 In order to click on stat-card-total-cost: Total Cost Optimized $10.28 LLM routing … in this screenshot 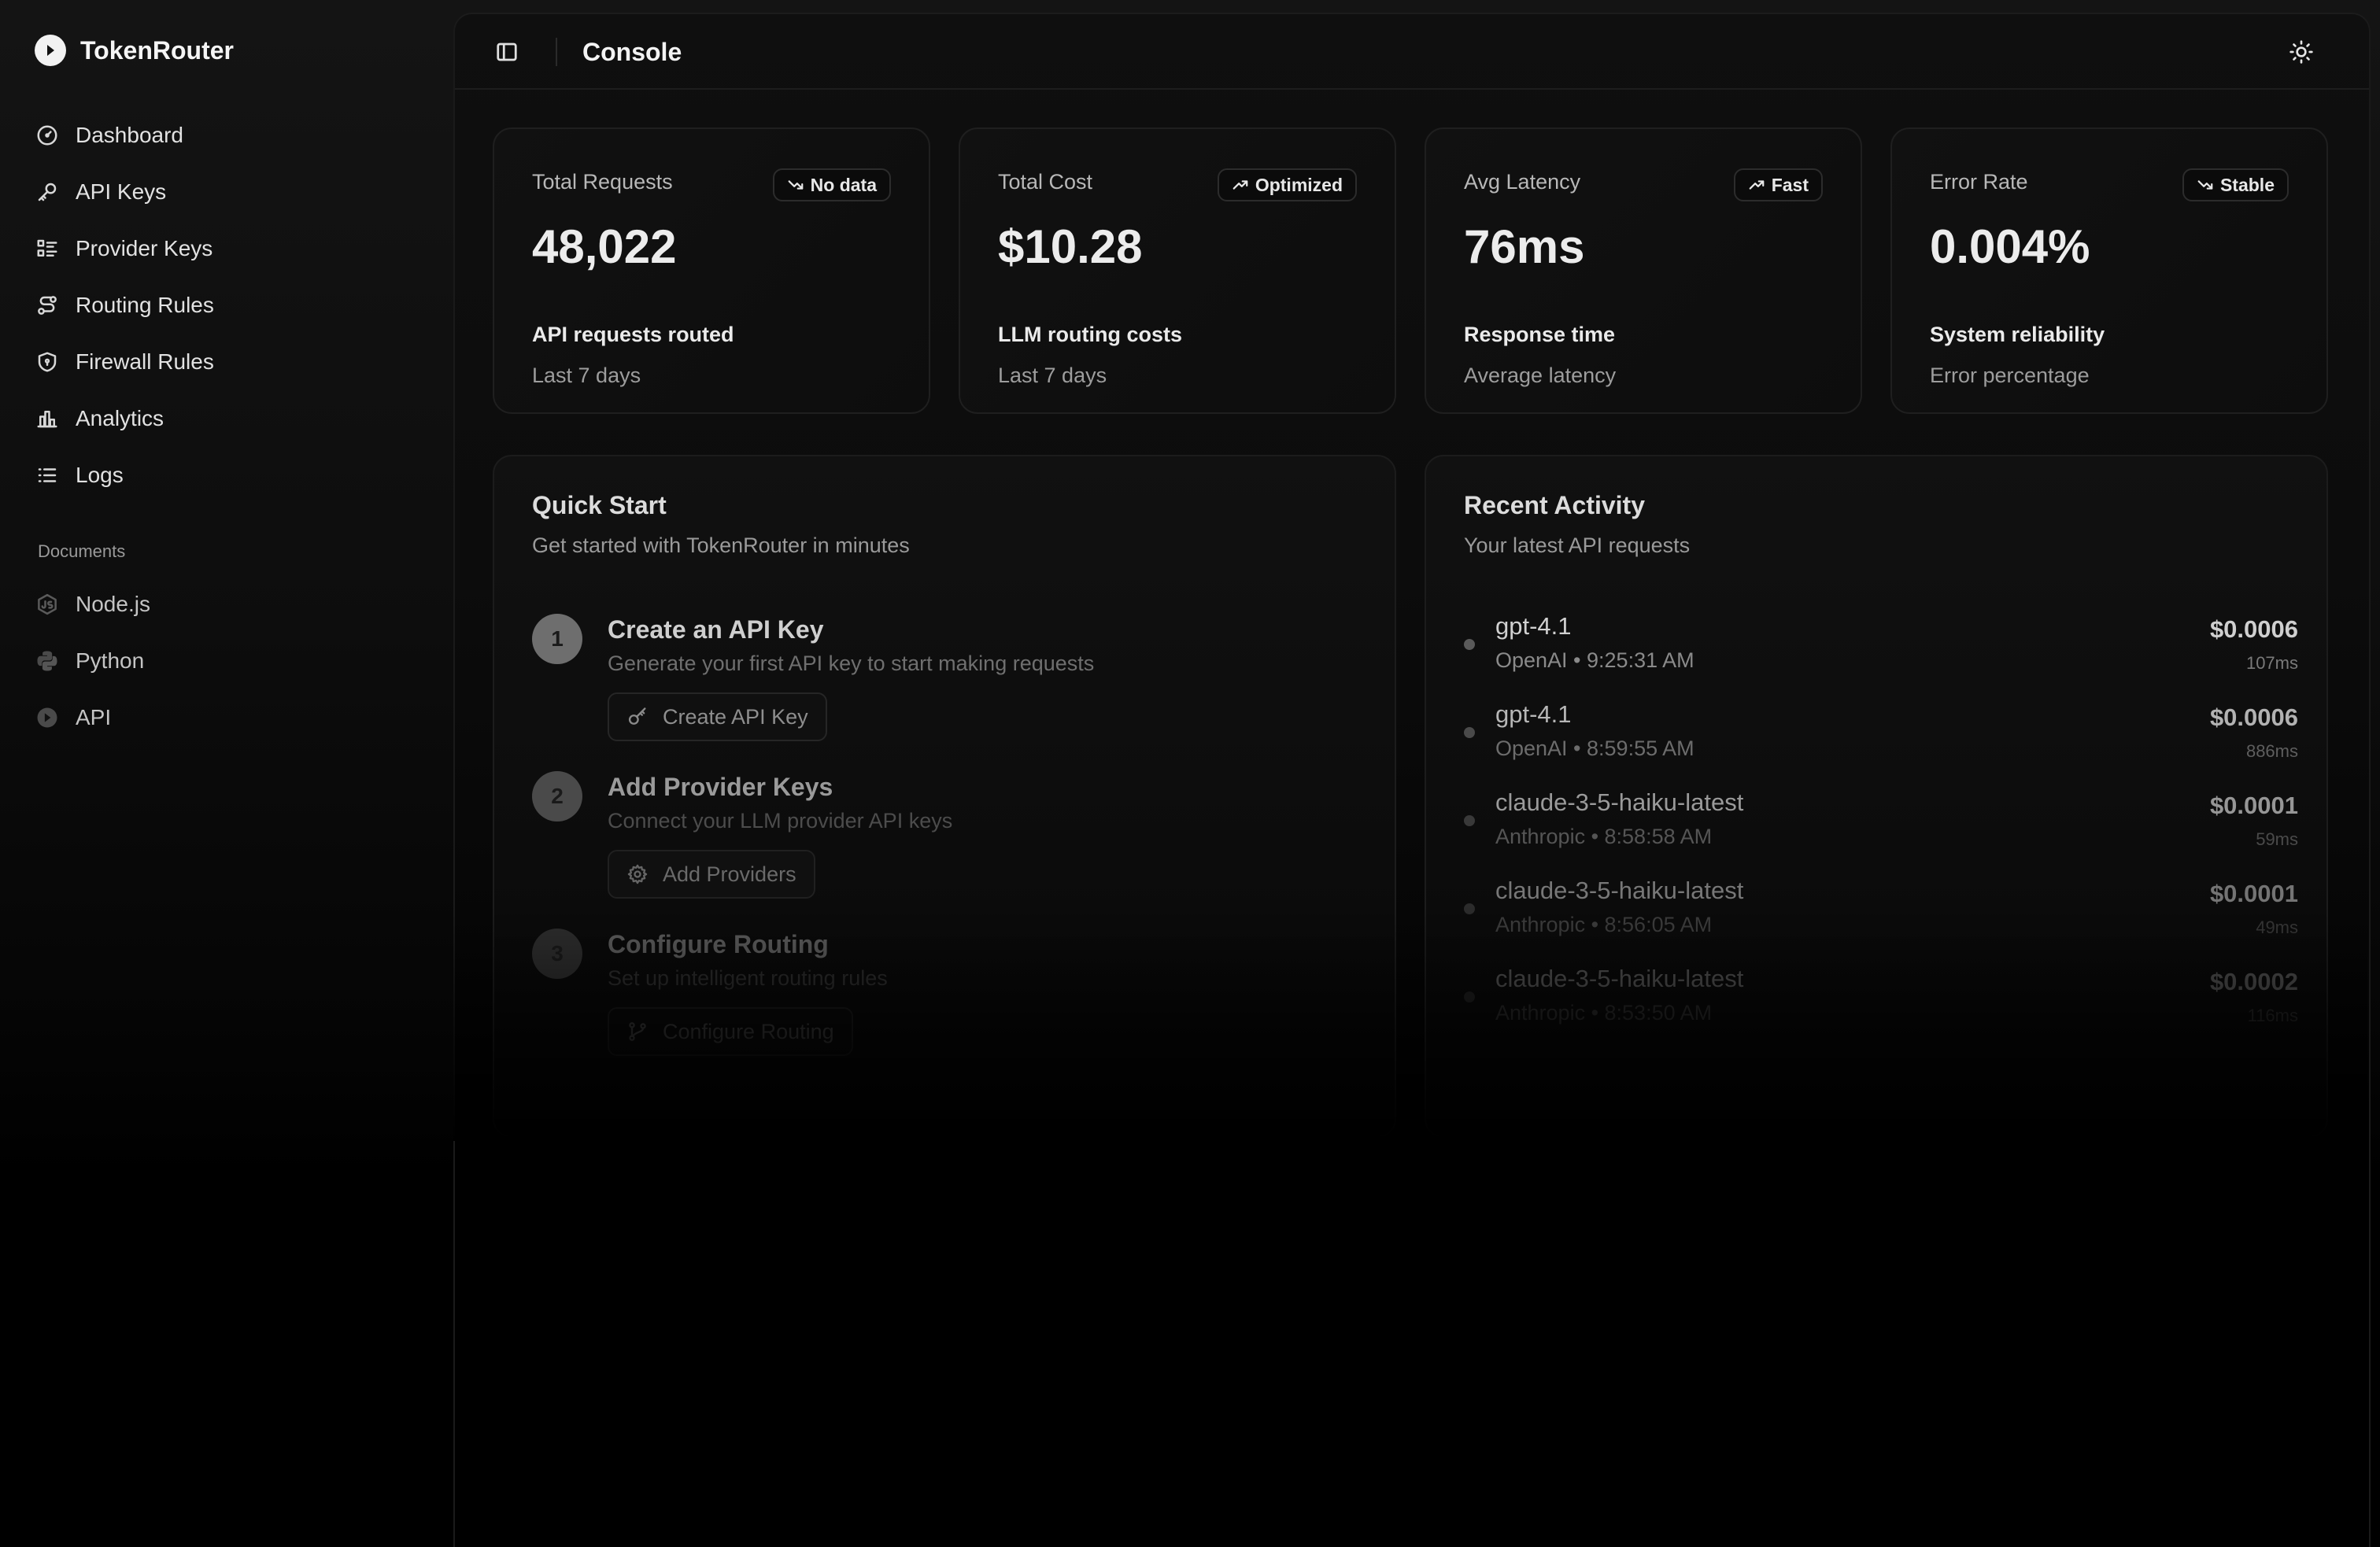, I will do `click(1177, 270)`.